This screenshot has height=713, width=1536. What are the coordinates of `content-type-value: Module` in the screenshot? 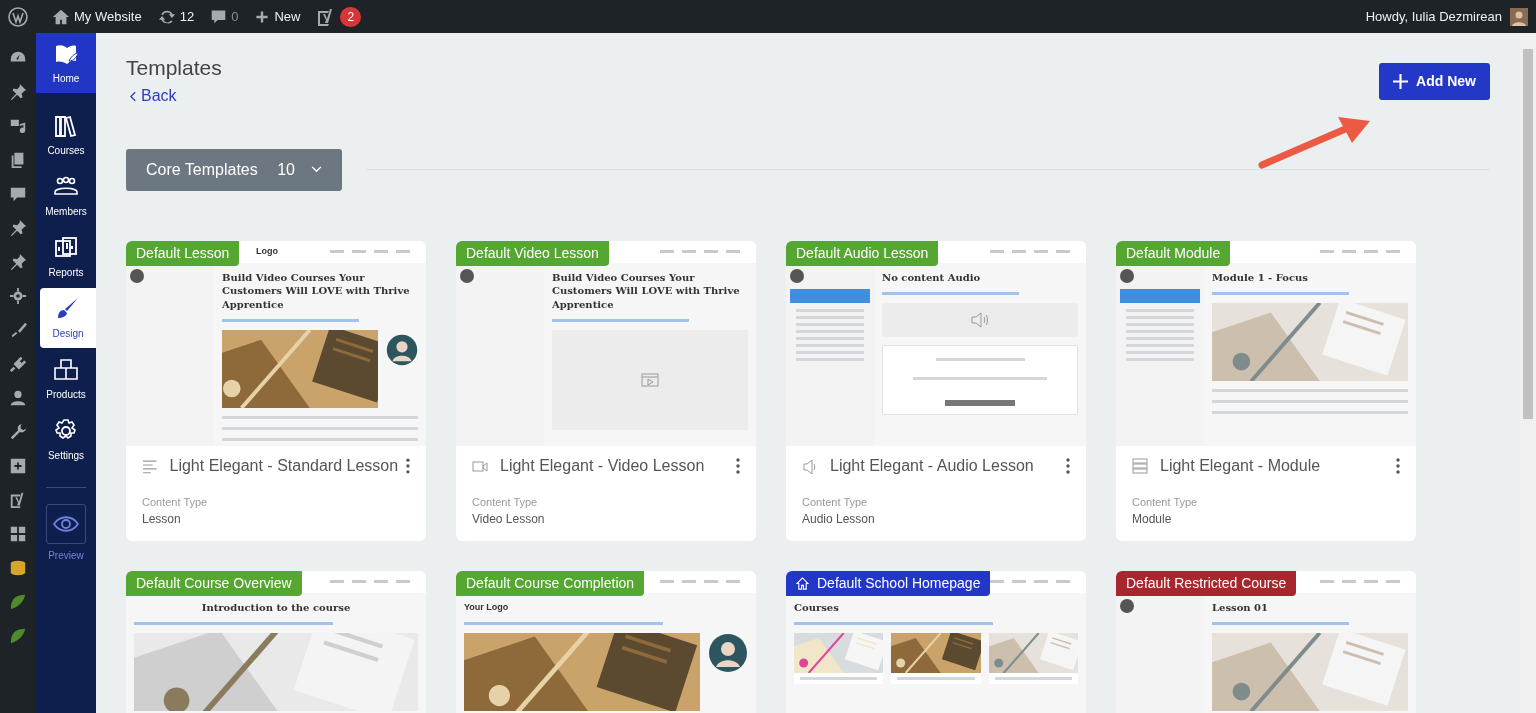 It's located at (1152, 520).